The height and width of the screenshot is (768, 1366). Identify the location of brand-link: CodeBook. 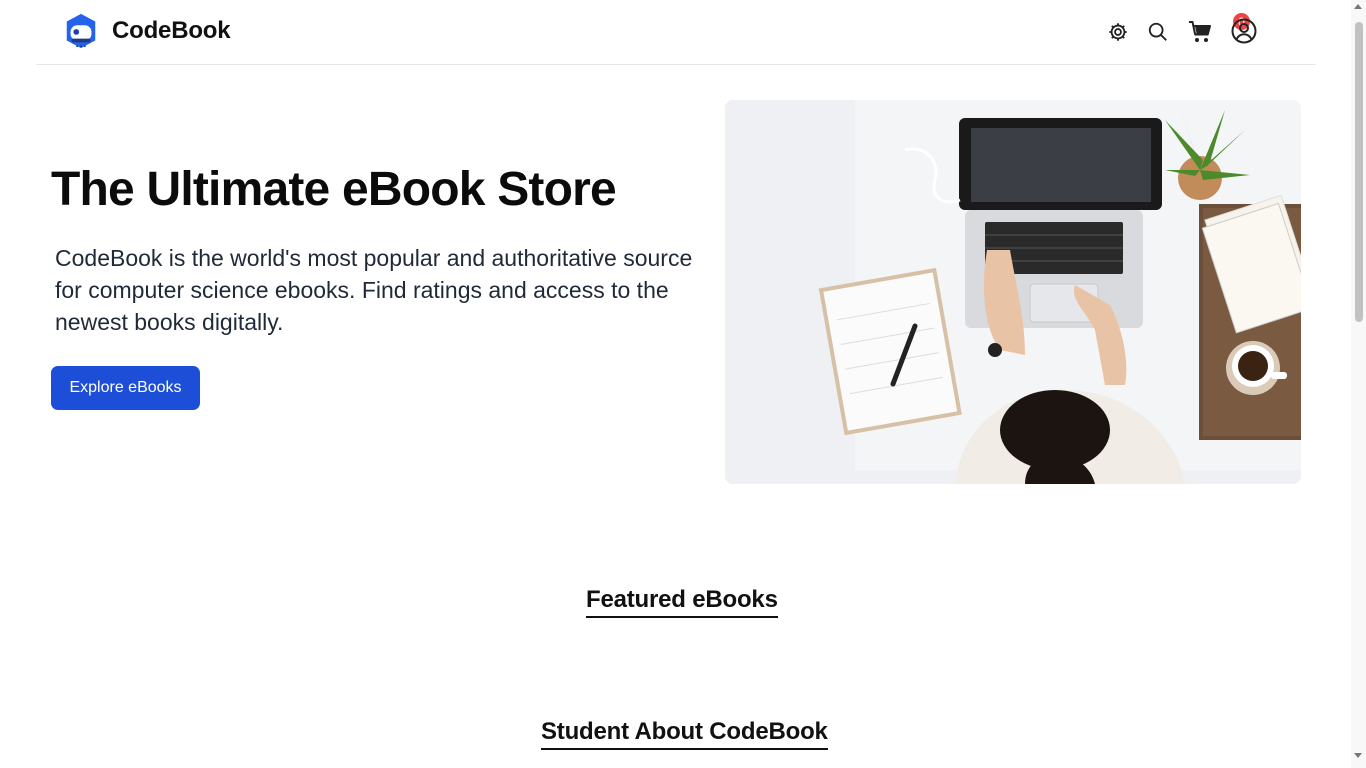
(146, 31).